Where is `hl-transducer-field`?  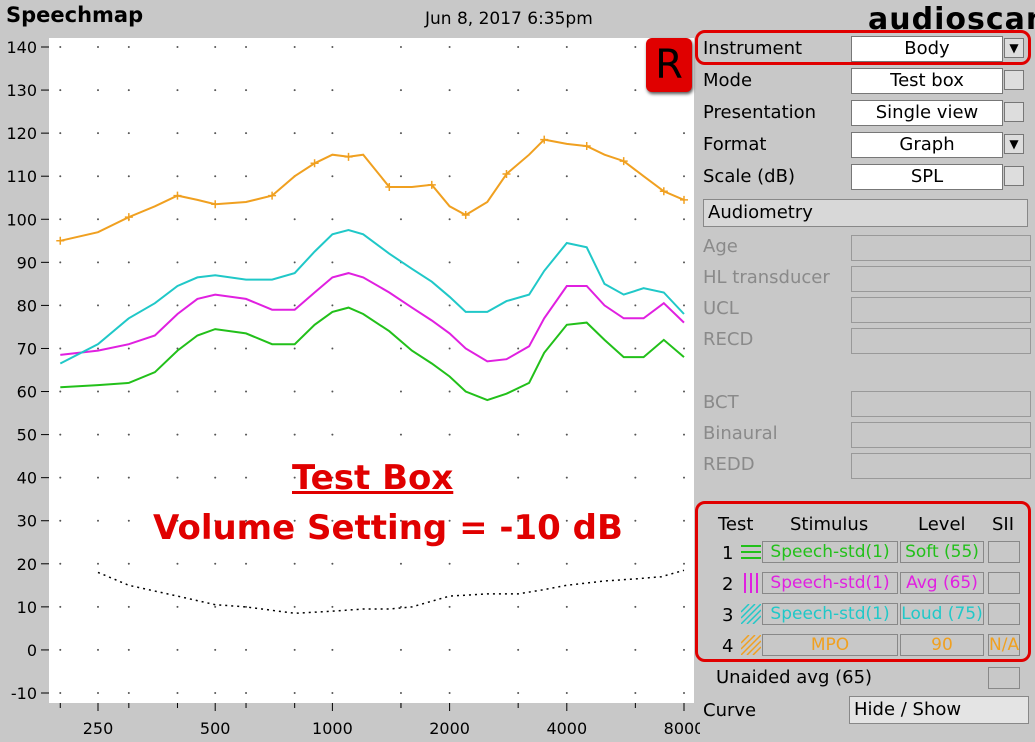
hl-transducer-field is located at coordinates (941, 279).